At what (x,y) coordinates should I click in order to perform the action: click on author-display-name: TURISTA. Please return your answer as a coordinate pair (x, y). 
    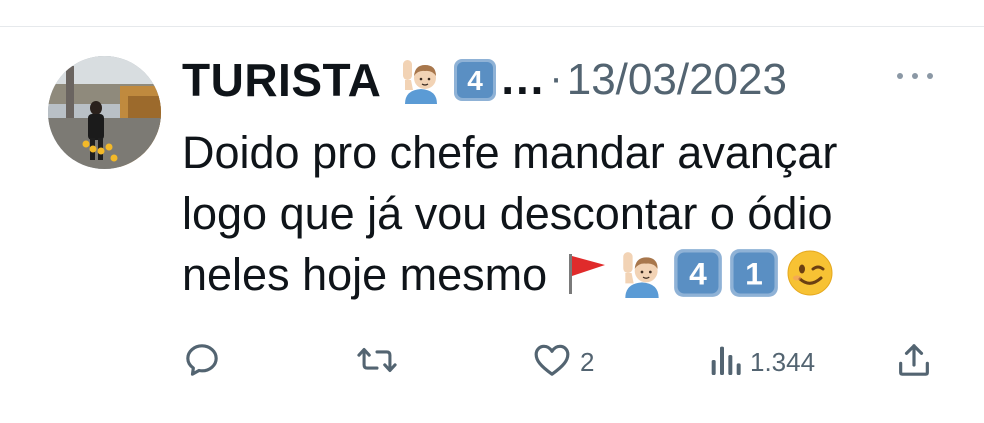
    Looking at the image, I should click on (281, 80).